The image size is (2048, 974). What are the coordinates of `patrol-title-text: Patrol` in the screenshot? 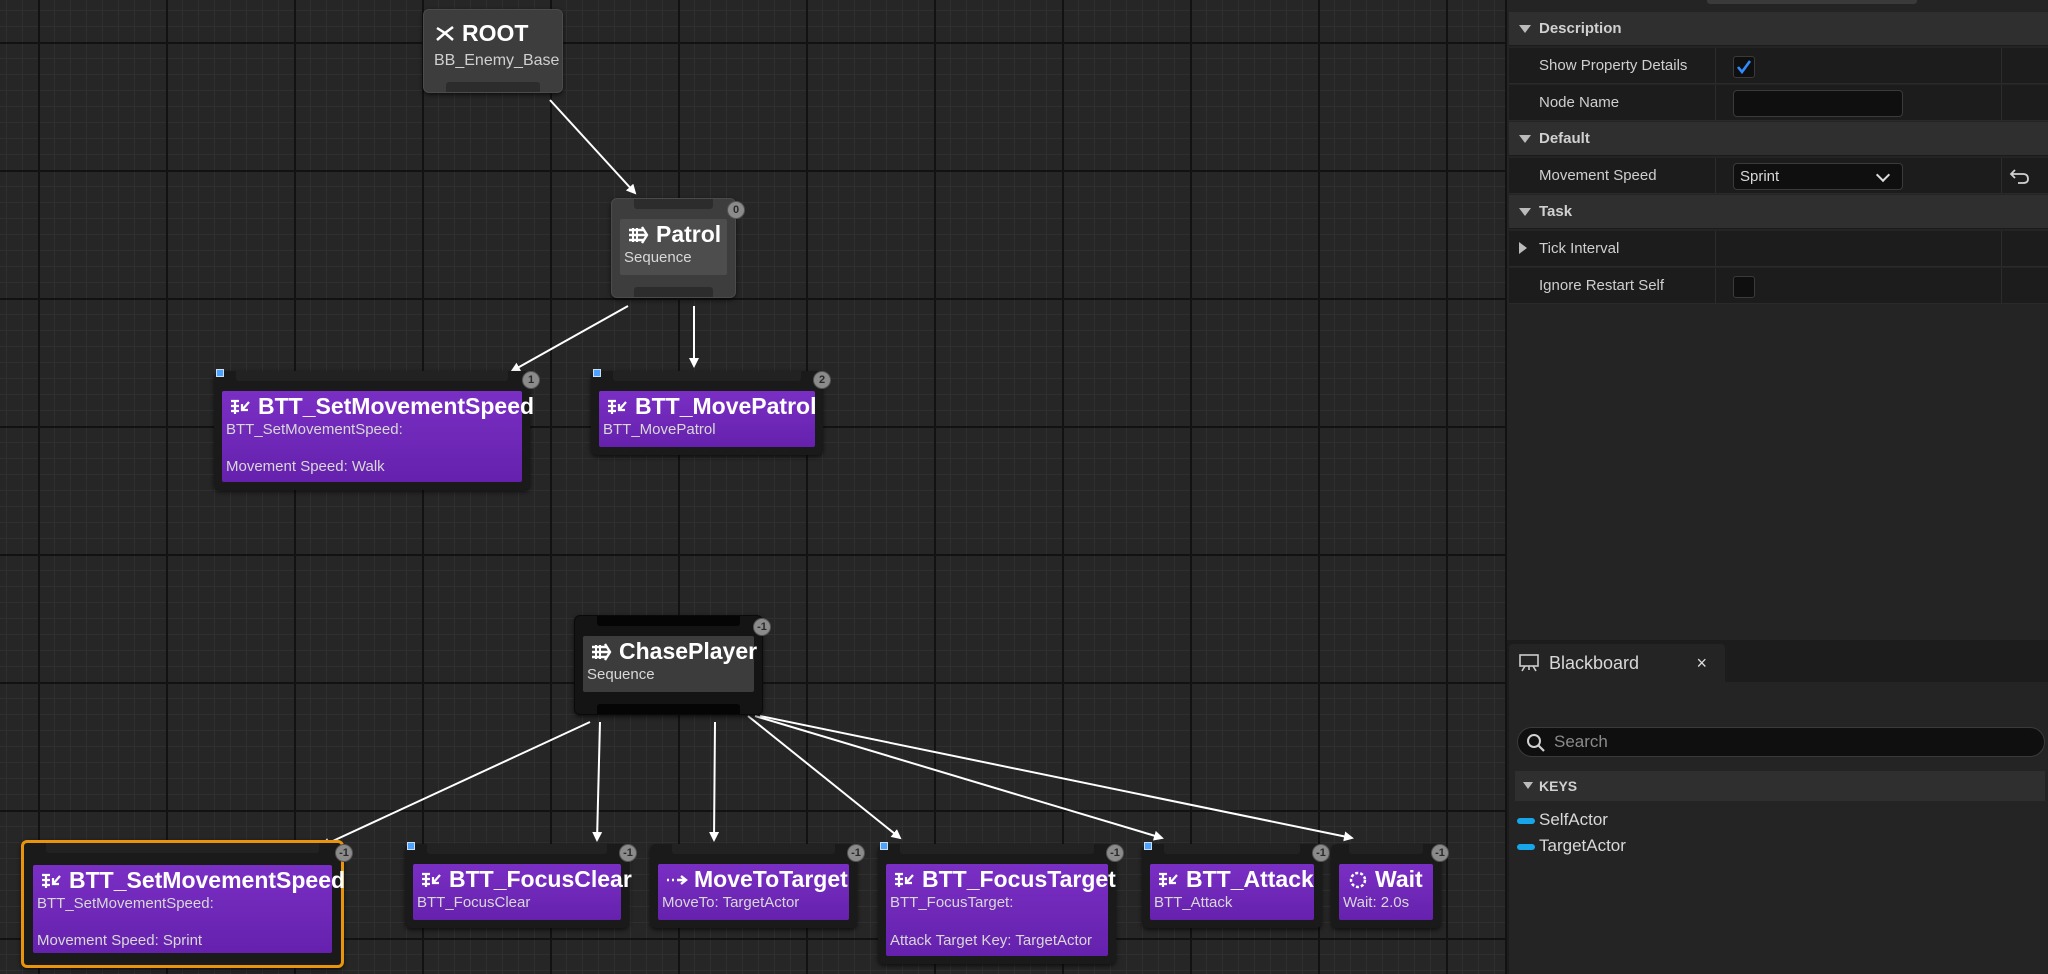 It's located at (689, 234).